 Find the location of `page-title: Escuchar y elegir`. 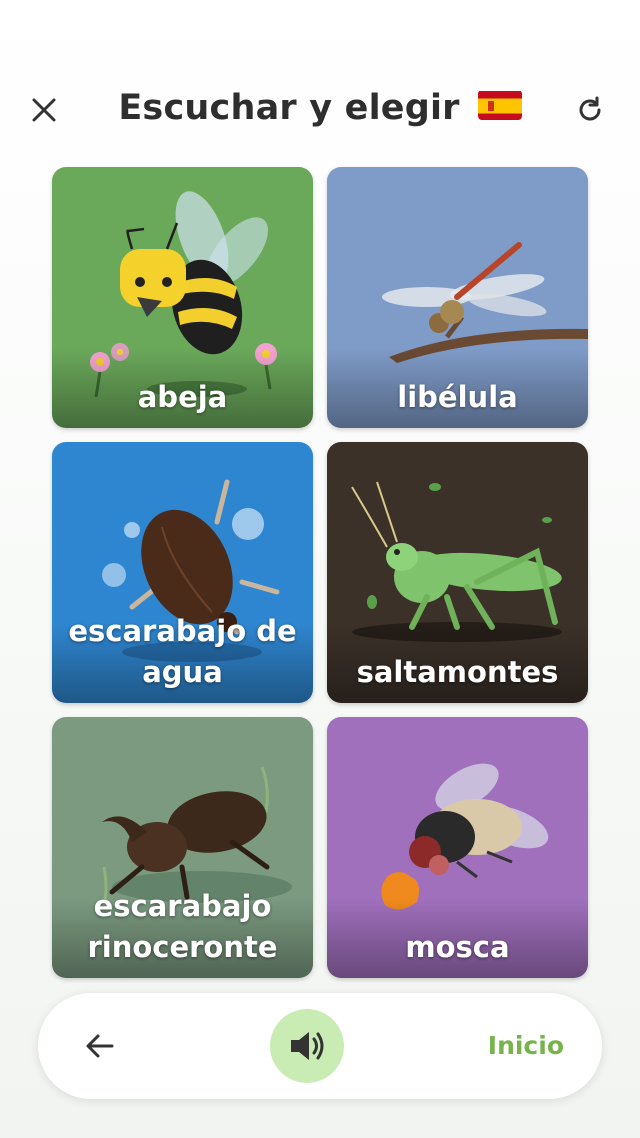

page-title: Escuchar y elegir is located at coordinates (320, 108).